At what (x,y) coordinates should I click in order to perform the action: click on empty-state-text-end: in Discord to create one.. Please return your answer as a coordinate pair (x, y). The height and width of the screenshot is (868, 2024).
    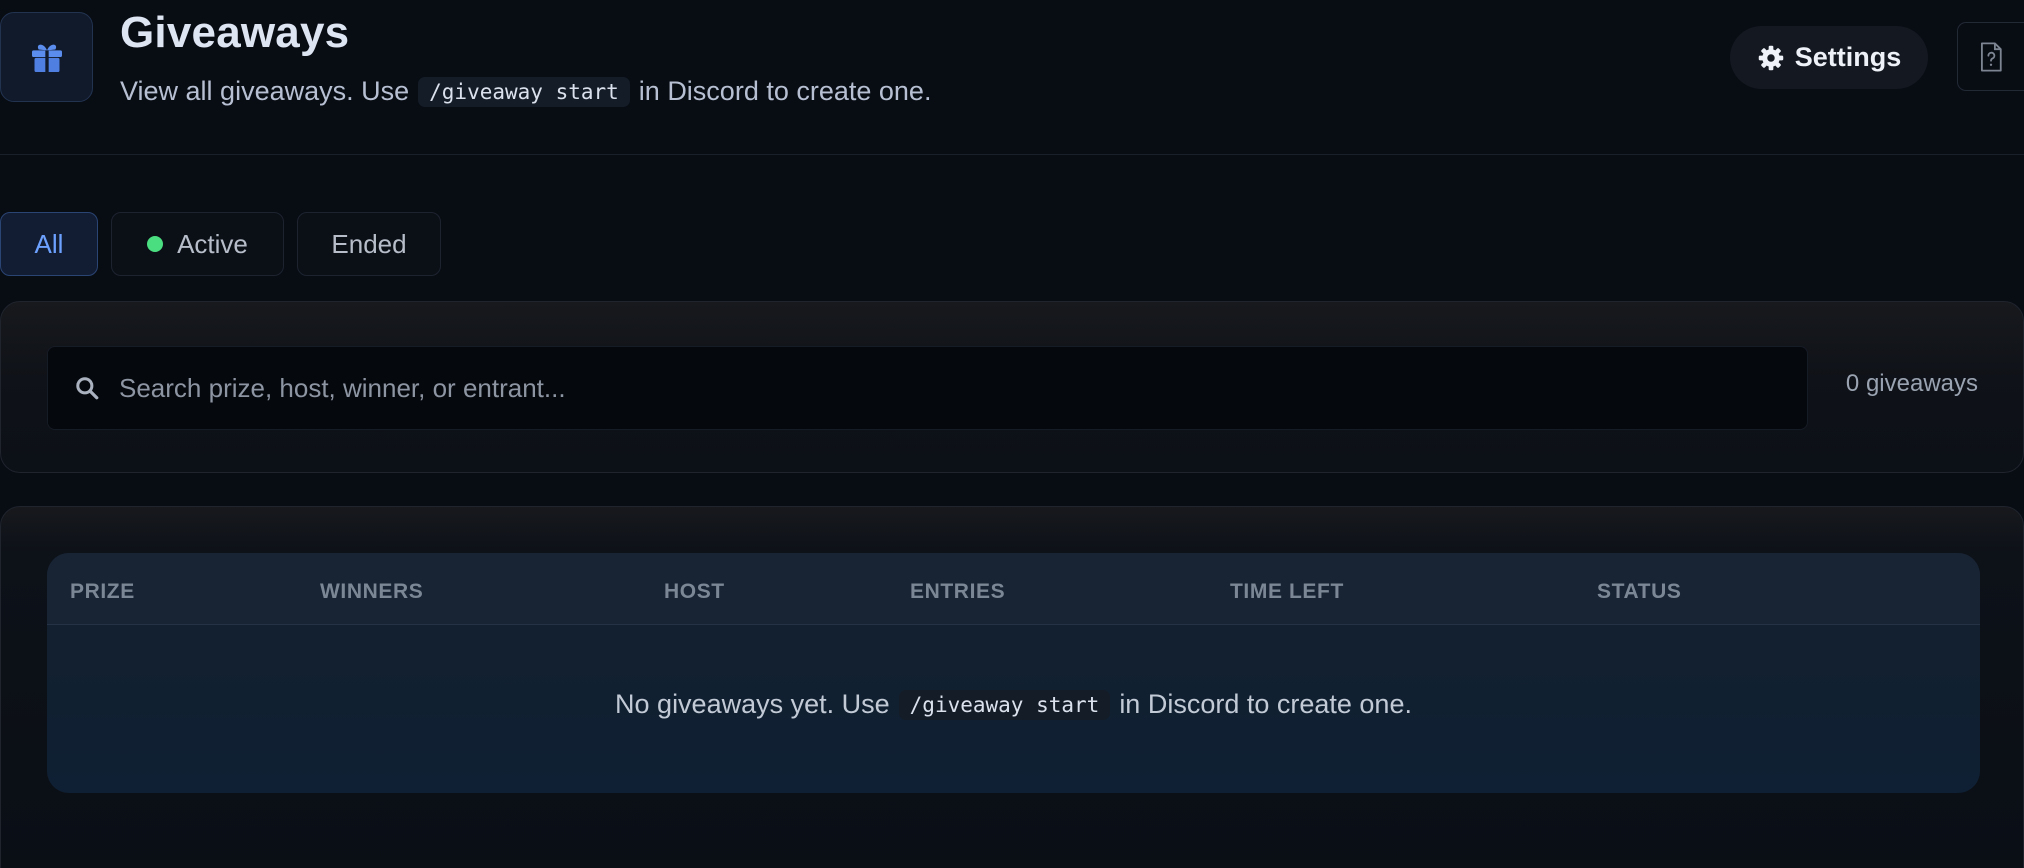
    Looking at the image, I should click on (1265, 704).